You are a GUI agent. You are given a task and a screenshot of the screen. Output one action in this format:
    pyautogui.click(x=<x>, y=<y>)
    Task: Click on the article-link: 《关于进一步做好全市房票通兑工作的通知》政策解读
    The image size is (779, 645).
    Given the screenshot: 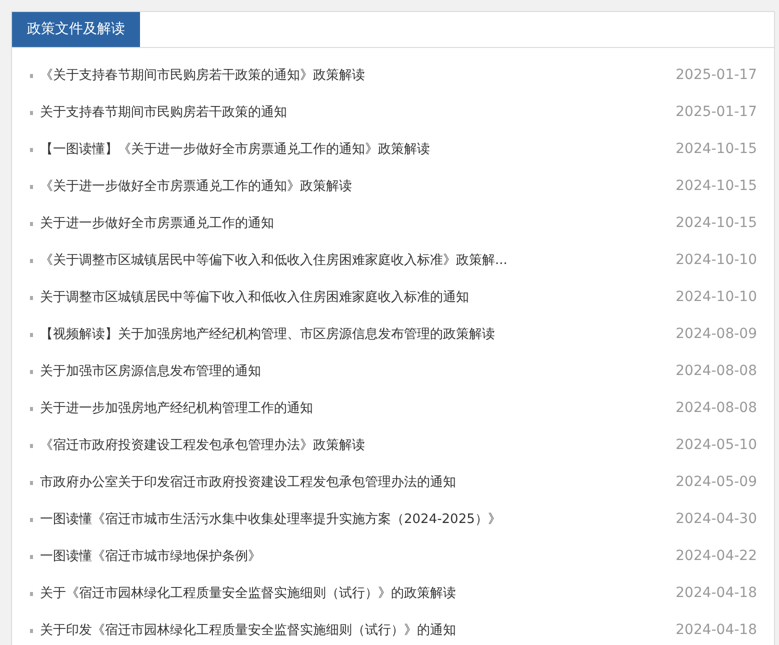 What is the action you would take?
    pyautogui.click(x=358, y=186)
    